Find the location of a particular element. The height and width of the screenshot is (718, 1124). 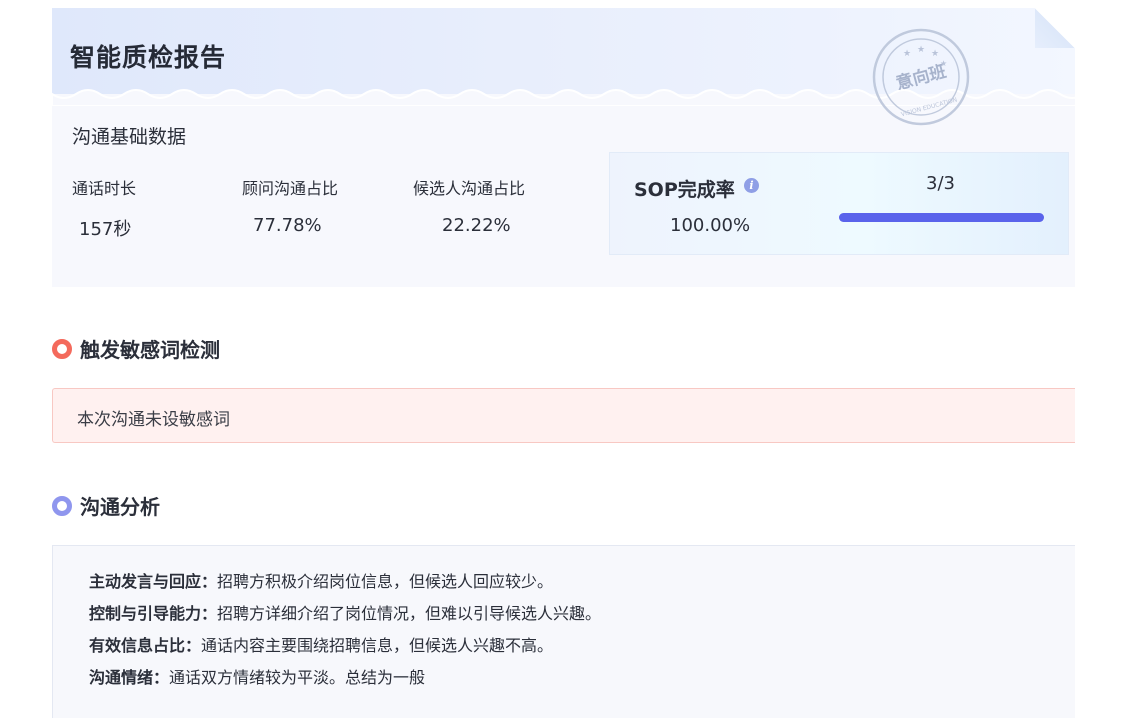

analysis-item-key: 沟通情绪： is located at coordinates (129, 677).